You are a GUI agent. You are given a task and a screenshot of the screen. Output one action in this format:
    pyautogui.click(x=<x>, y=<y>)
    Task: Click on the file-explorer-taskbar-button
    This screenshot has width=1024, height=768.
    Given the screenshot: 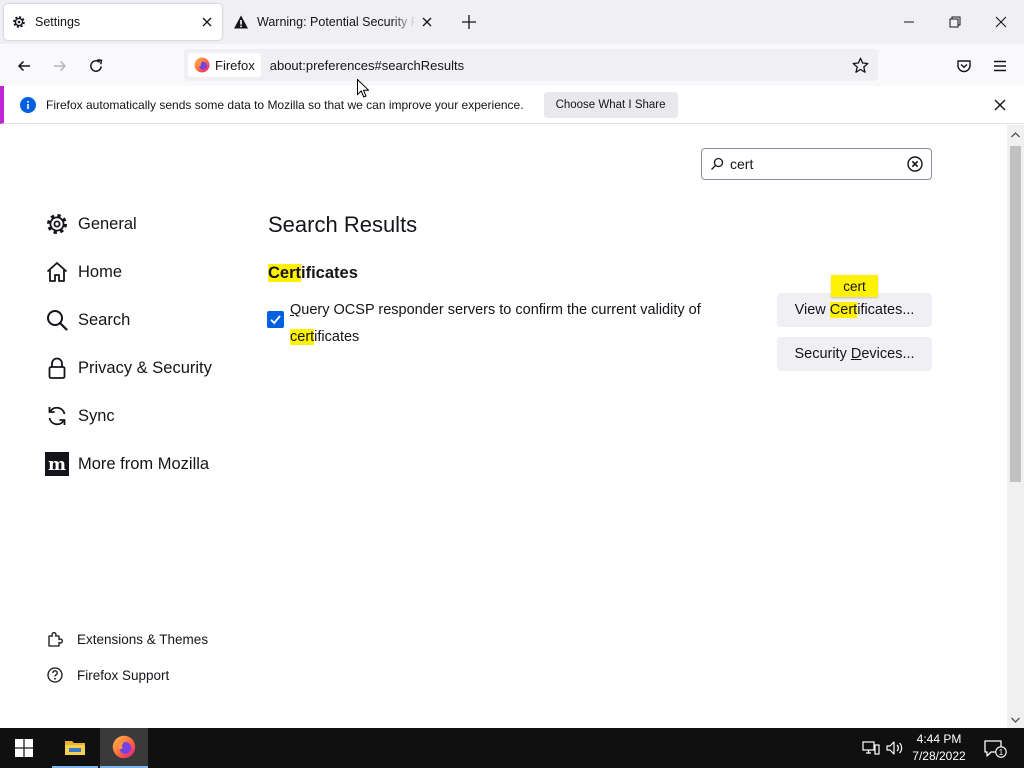 What is the action you would take?
    pyautogui.click(x=75, y=748)
    